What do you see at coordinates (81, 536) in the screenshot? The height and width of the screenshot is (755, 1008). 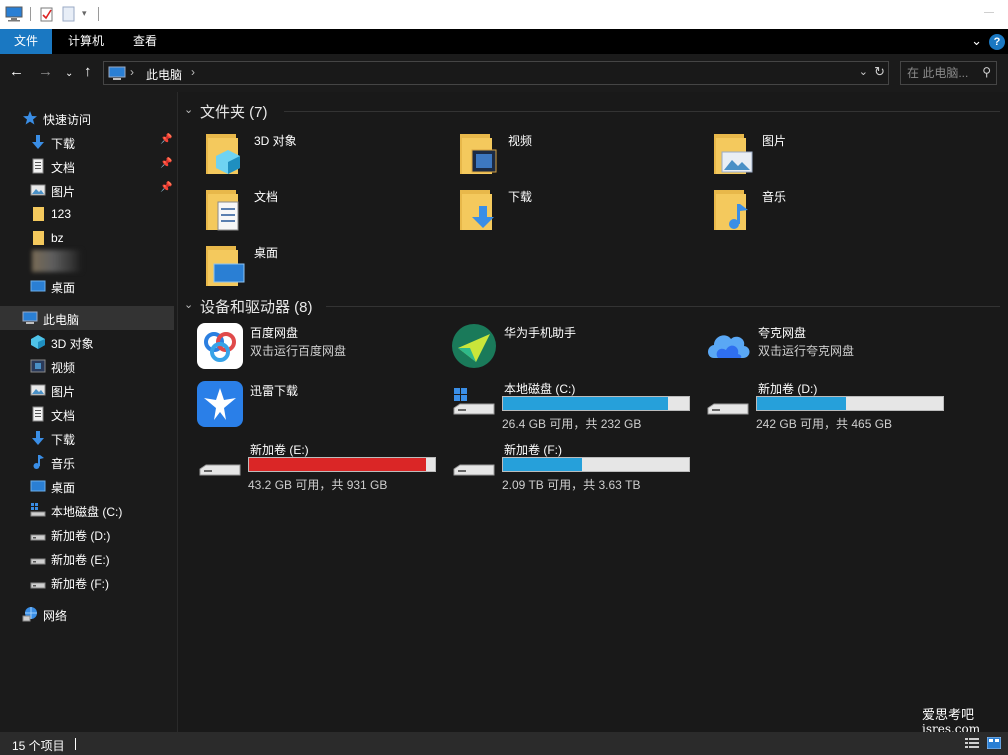 I see `sidebar-item-label: 新加卷 (D:)` at bounding box center [81, 536].